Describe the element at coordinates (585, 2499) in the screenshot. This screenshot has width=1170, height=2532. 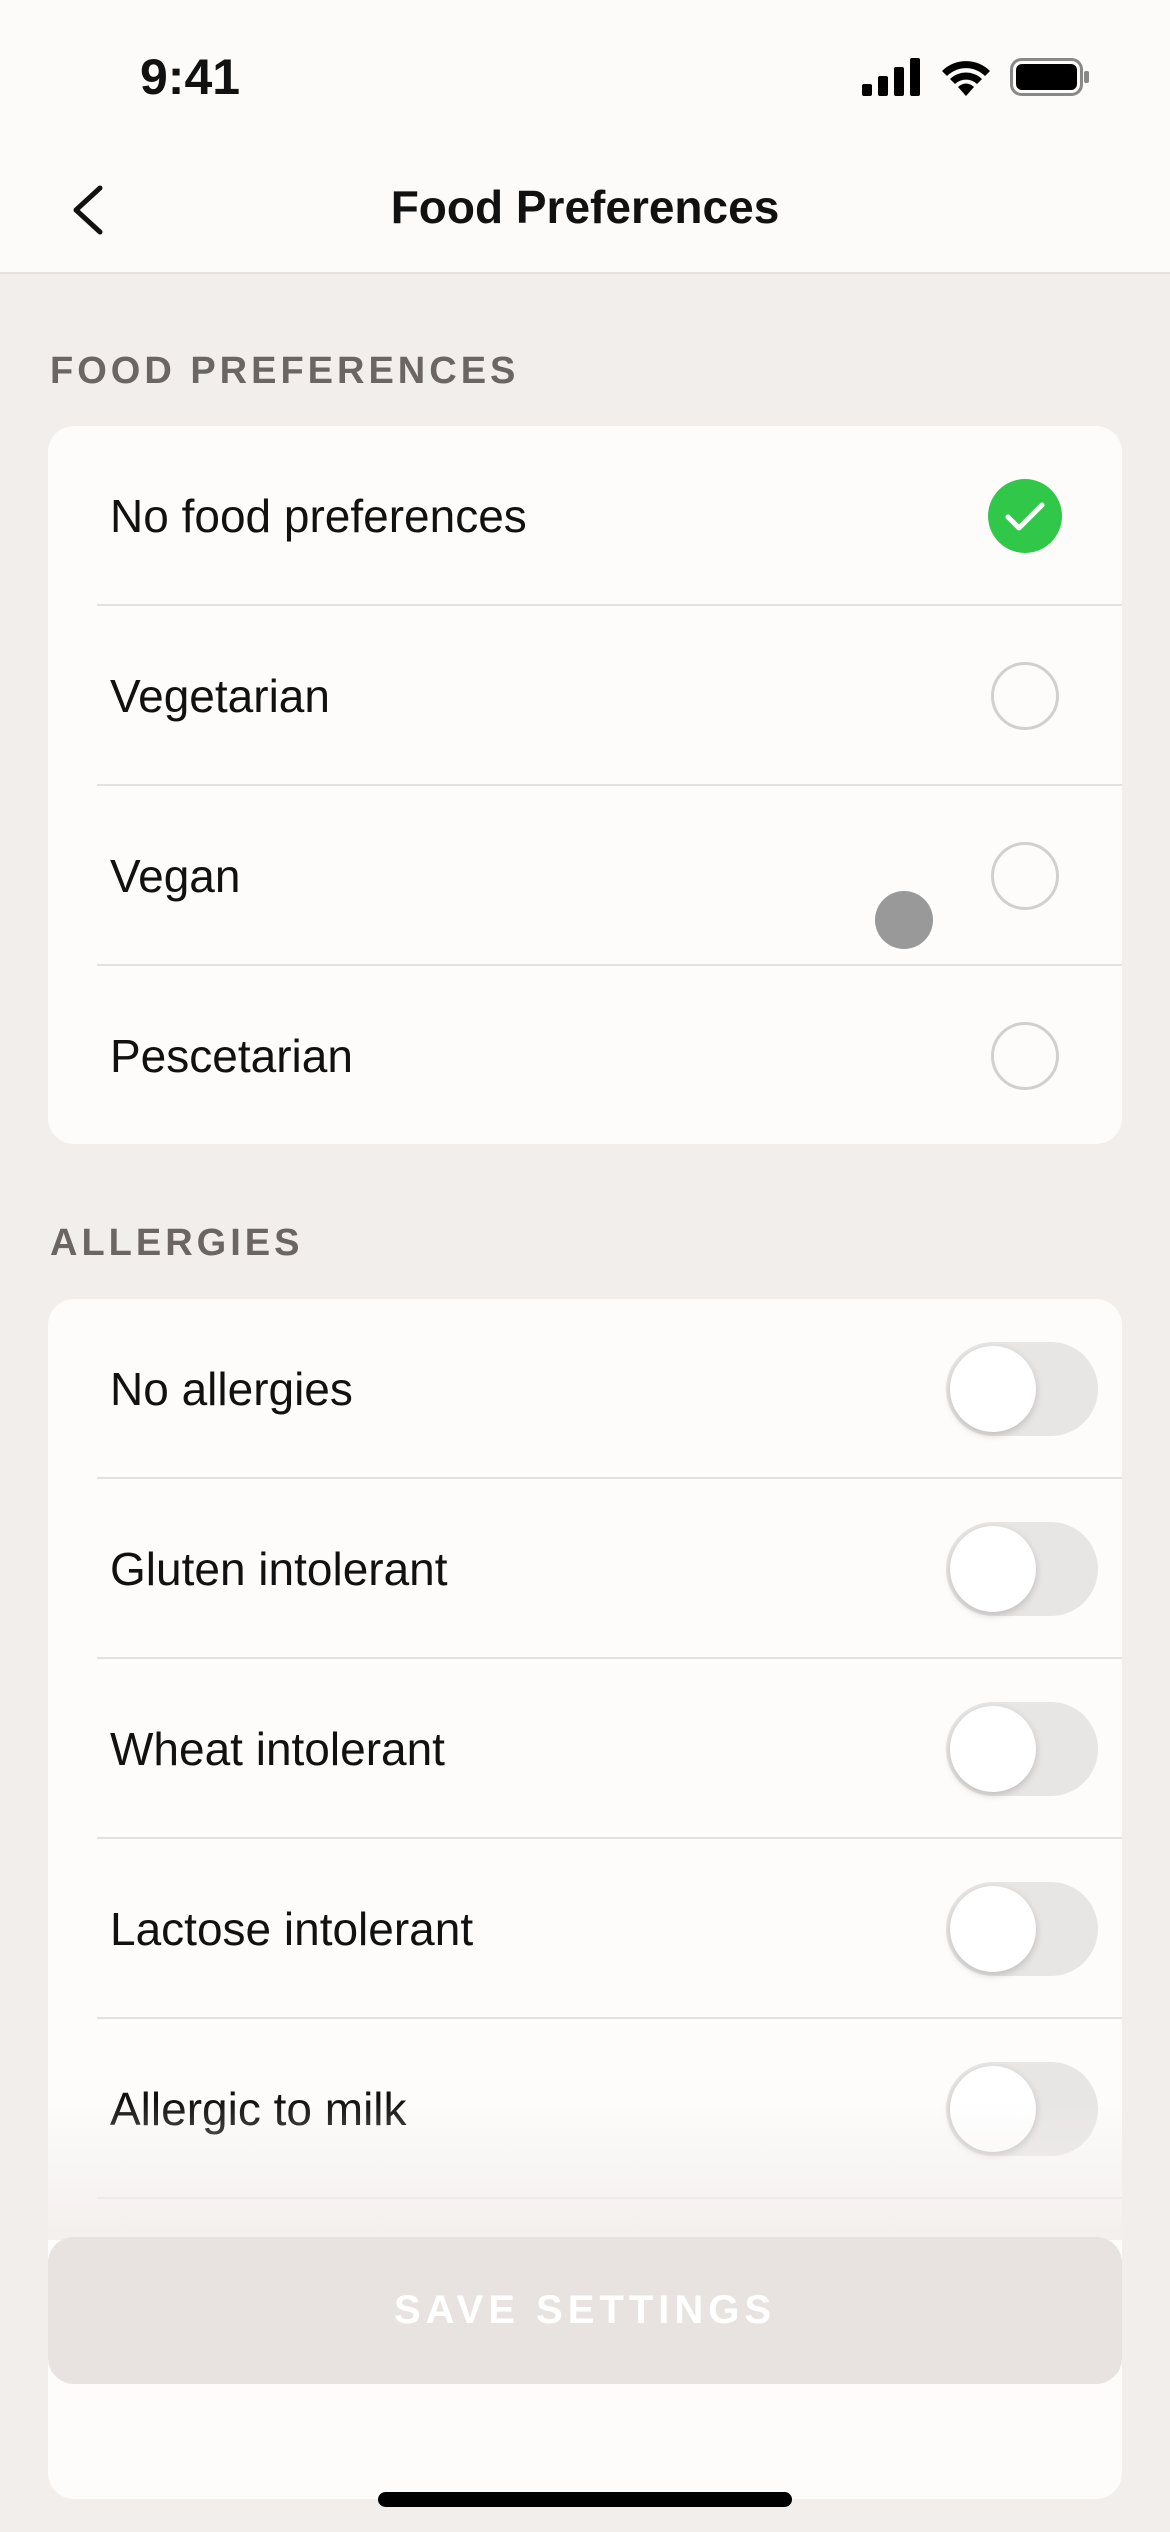
I see `home-indicator` at that location.